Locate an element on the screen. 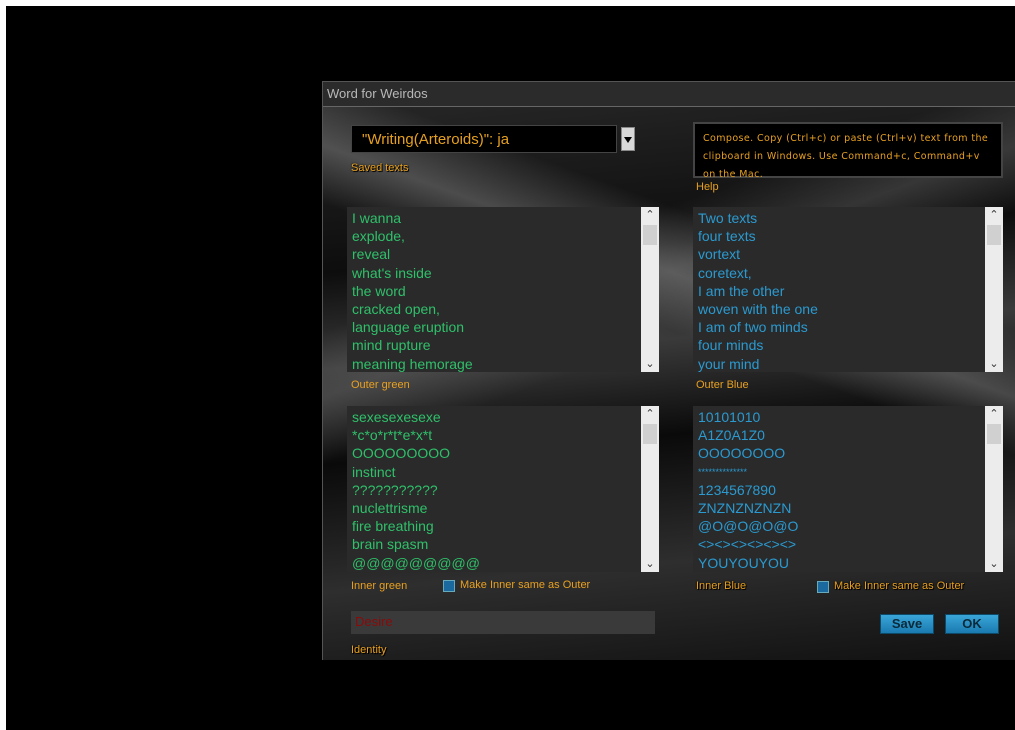  text-line: sexesexesexe is located at coordinates (396, 417).